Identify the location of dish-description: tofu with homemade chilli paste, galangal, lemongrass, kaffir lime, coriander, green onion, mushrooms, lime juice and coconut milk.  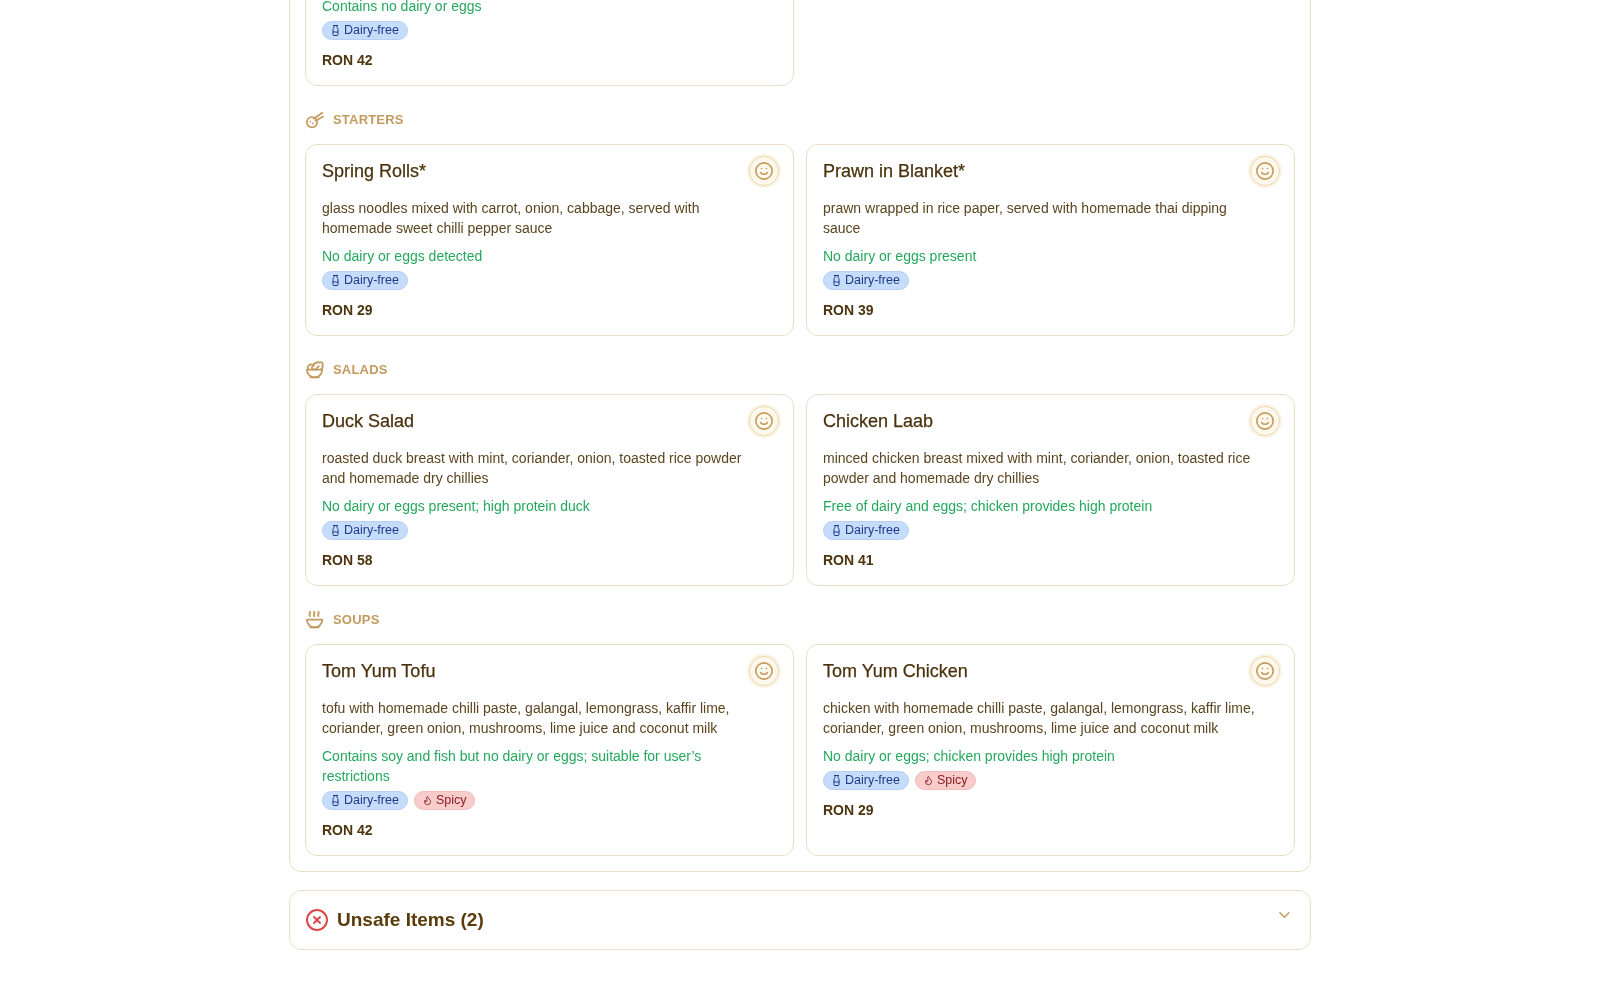
(526, 718).